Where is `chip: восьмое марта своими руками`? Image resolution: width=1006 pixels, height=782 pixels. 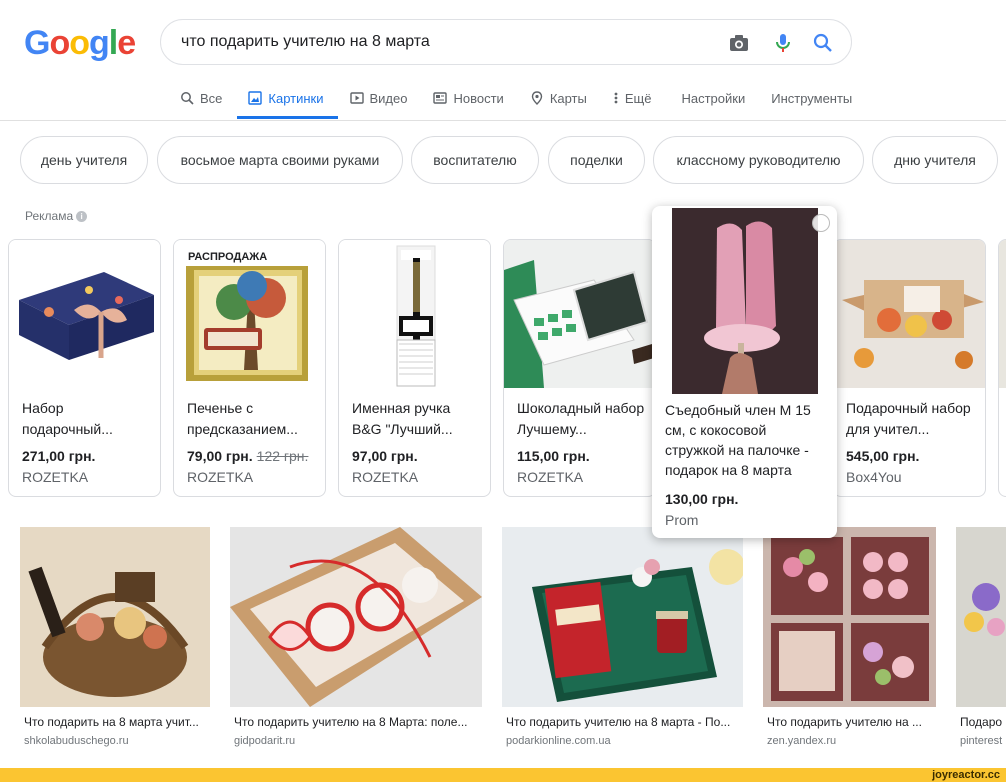
chip: восьмое марта своими руками is located at coordinates (280, 160).